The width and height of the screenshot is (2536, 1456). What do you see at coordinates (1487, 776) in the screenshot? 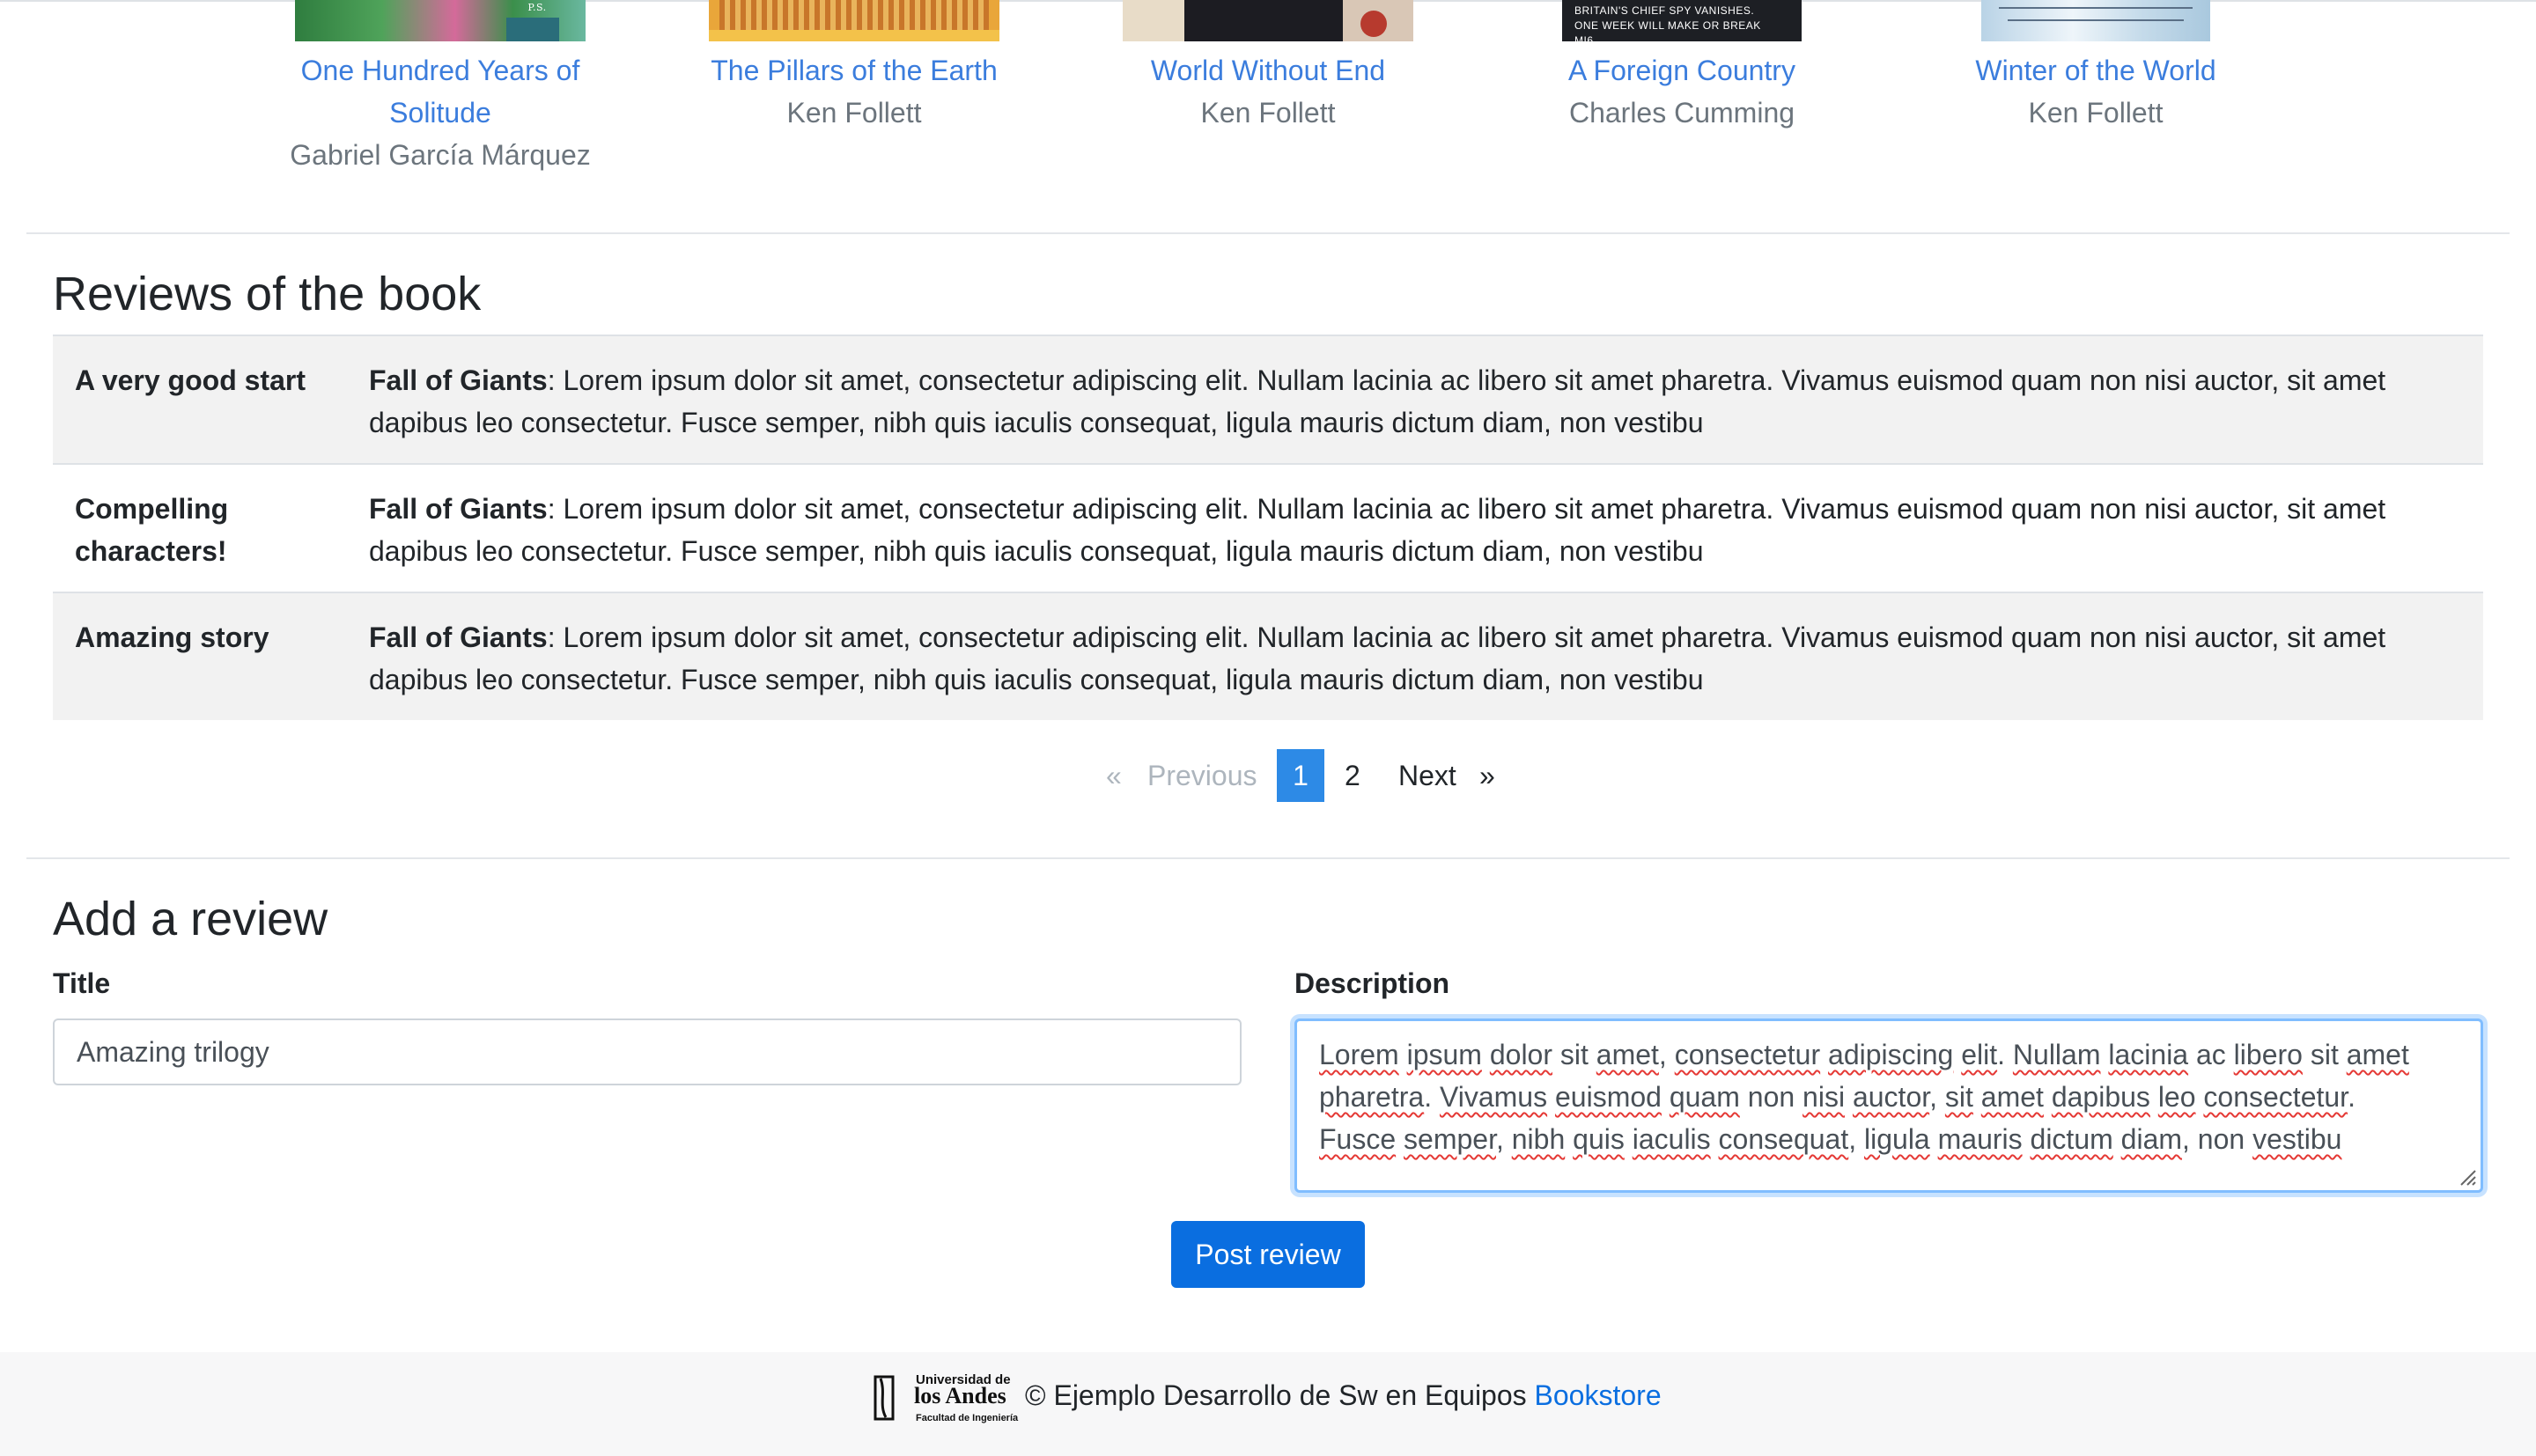
I see `last-page-link: »` at bounding box center [1487, 776].